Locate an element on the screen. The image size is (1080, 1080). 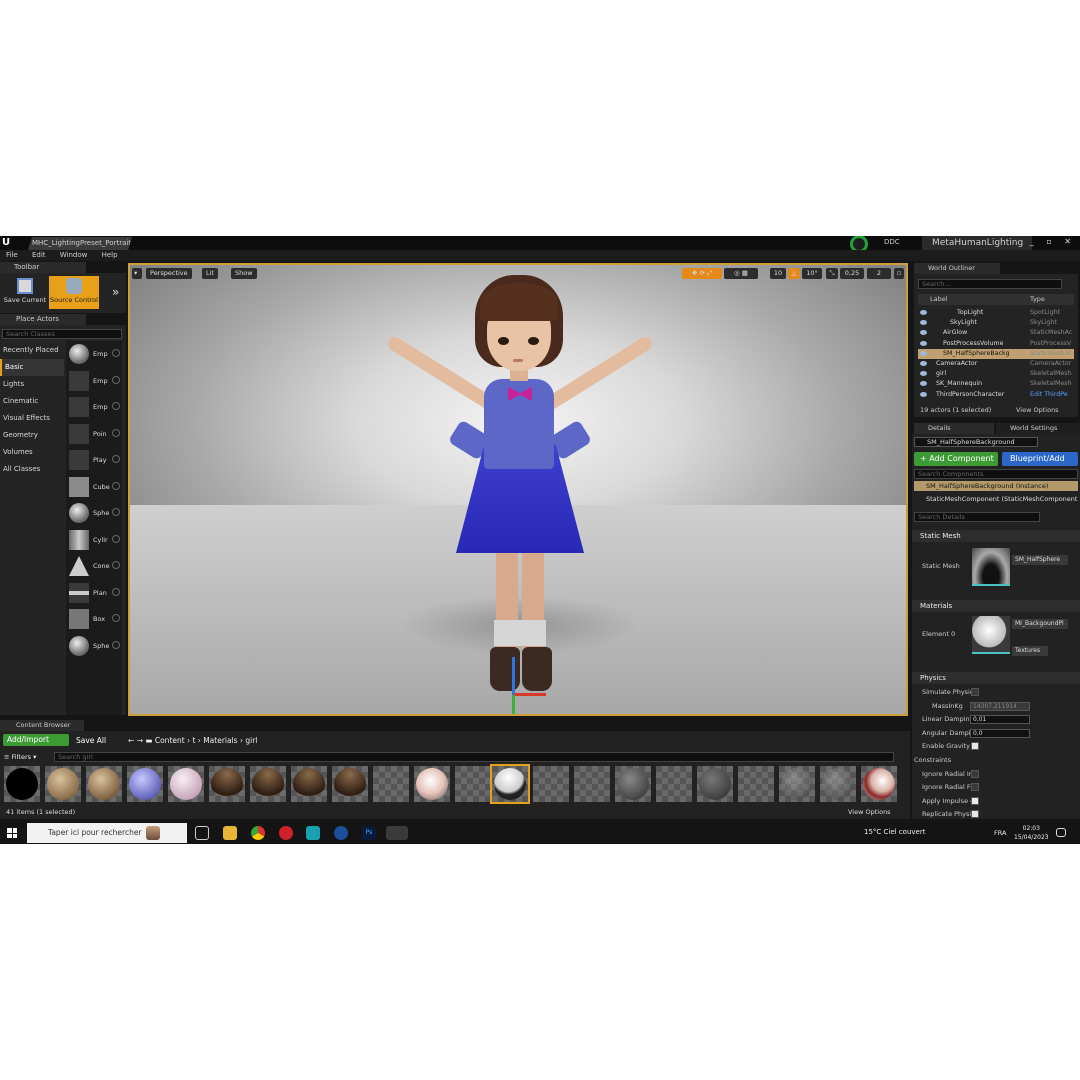
world-local-toggle-icon: ◎ ▦ is located at coordinates (741, 273).